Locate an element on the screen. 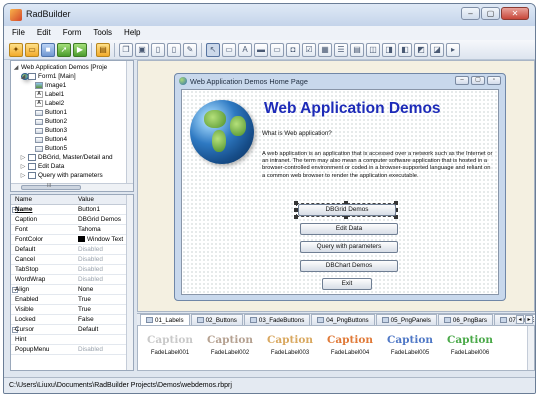 The image size is (540, 397). subheading-label: What is Web application? is located at coordinates (297, 133).